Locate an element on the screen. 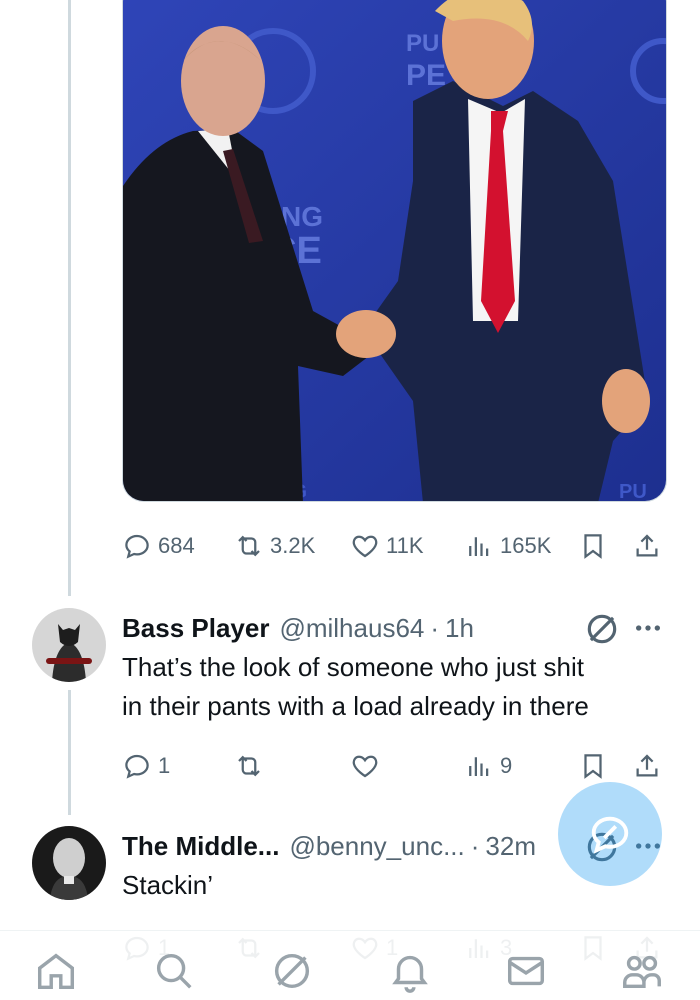 The width and height of the screenshot is (700, 1000). reply-text-line: That’s the look of someone who just shit is located at coordinates (353, 667).